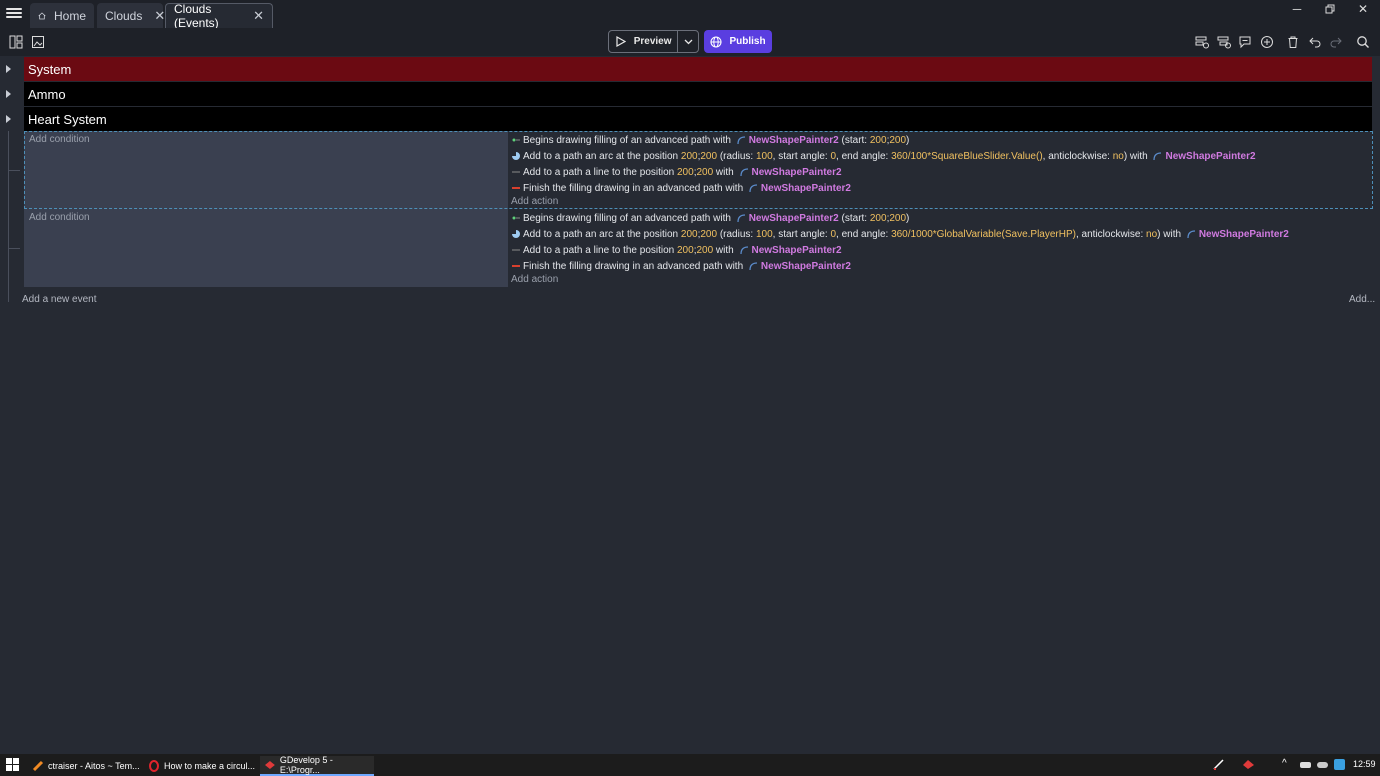  Describe the element at coordinates (1245, 42) in the screenshot. I see `add-comment-icon` at that location.